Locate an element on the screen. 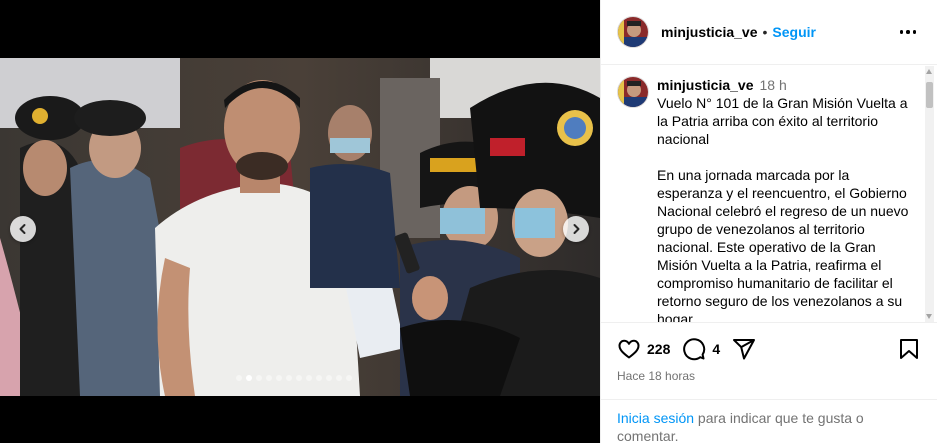 The height and width of the screenshot is (445, 937). scroll-up-arrow is located at coordinates (929, 71).